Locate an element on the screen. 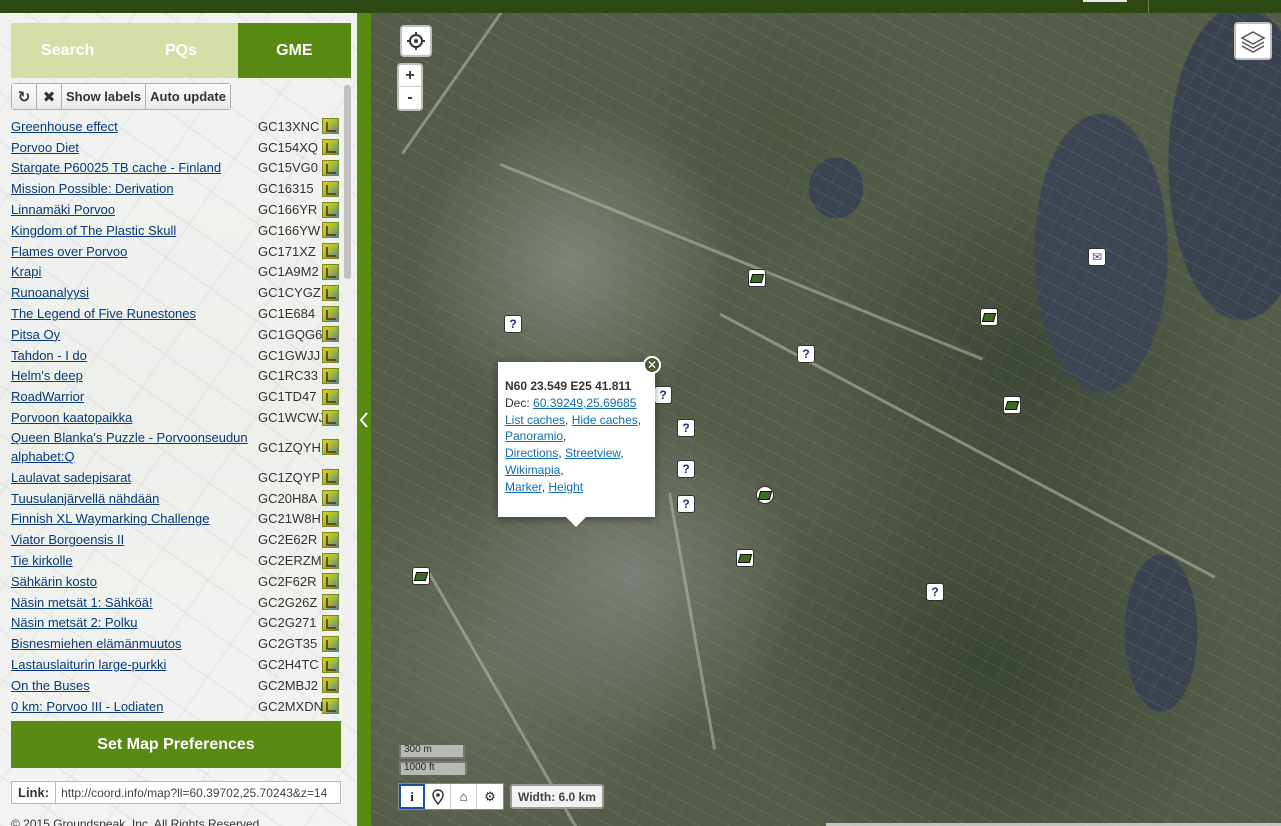  cache-name-link: Kingdom of The Plastic Skull is located at coordinates (131, 230).